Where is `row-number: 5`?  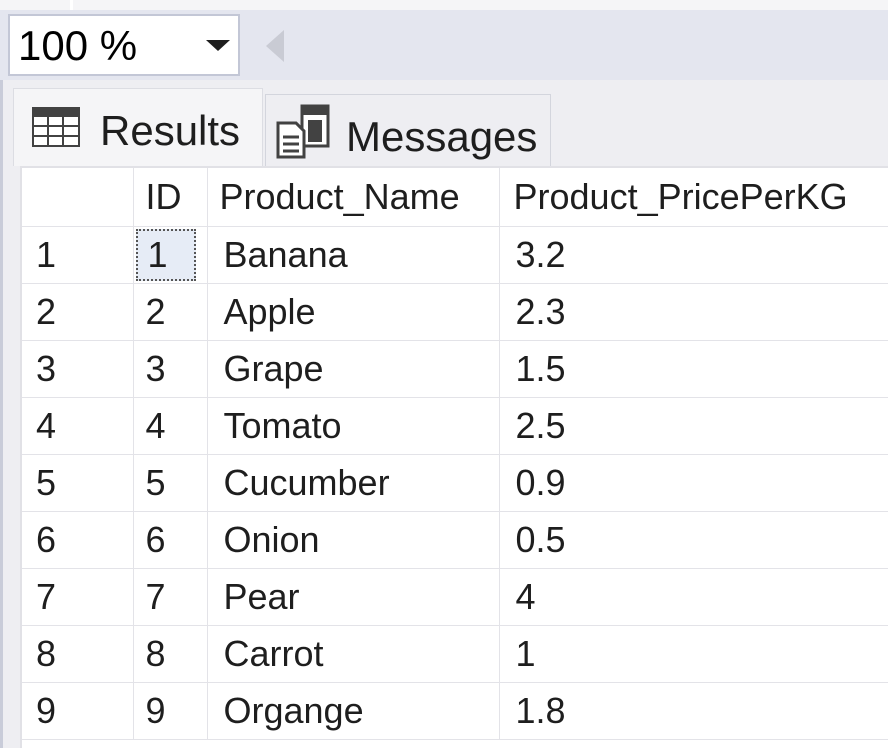
row-number: 5 is located at coordinates (78, 483).